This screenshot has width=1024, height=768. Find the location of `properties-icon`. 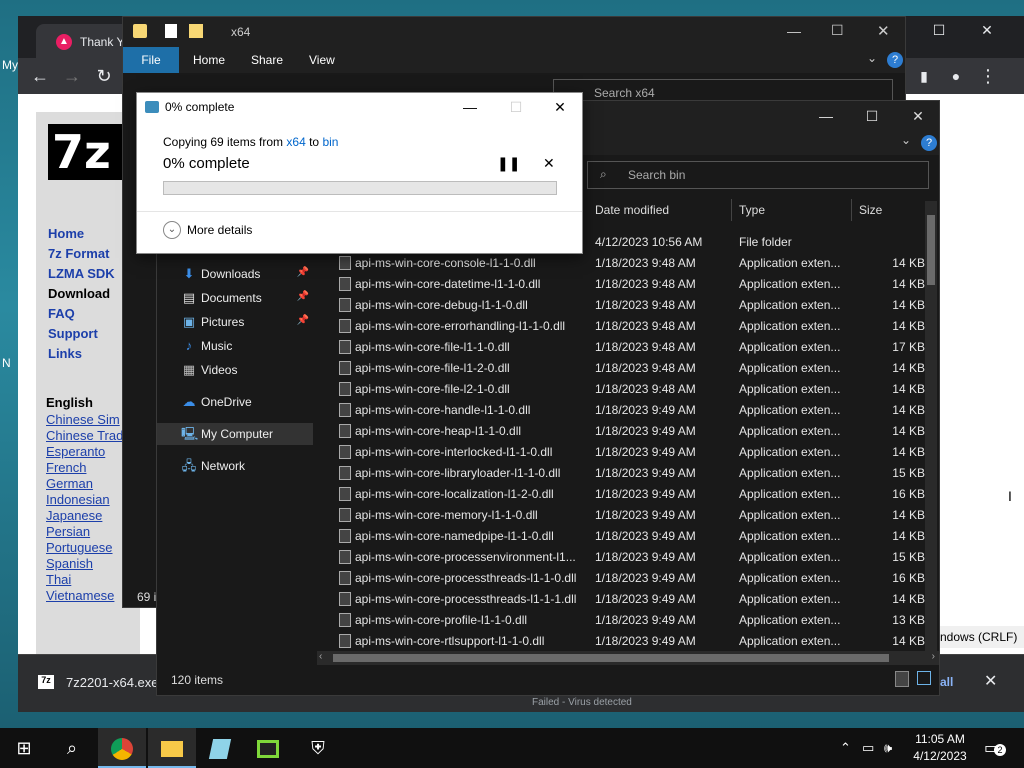

properties-icon is located at coordinates (171, 31).